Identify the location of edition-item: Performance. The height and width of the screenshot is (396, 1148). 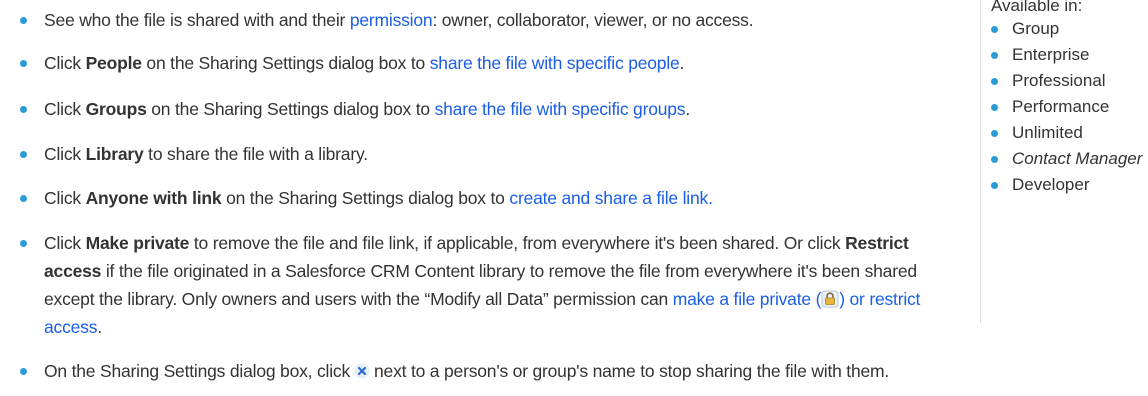
(1069, 107).